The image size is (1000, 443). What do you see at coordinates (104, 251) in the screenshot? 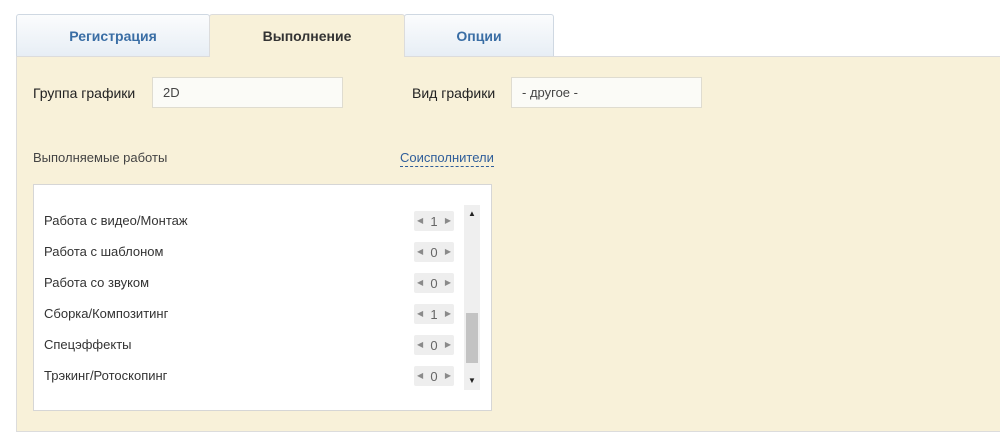
I see `work-name: Работа с шаблоном` at bounding box center [104, 251].